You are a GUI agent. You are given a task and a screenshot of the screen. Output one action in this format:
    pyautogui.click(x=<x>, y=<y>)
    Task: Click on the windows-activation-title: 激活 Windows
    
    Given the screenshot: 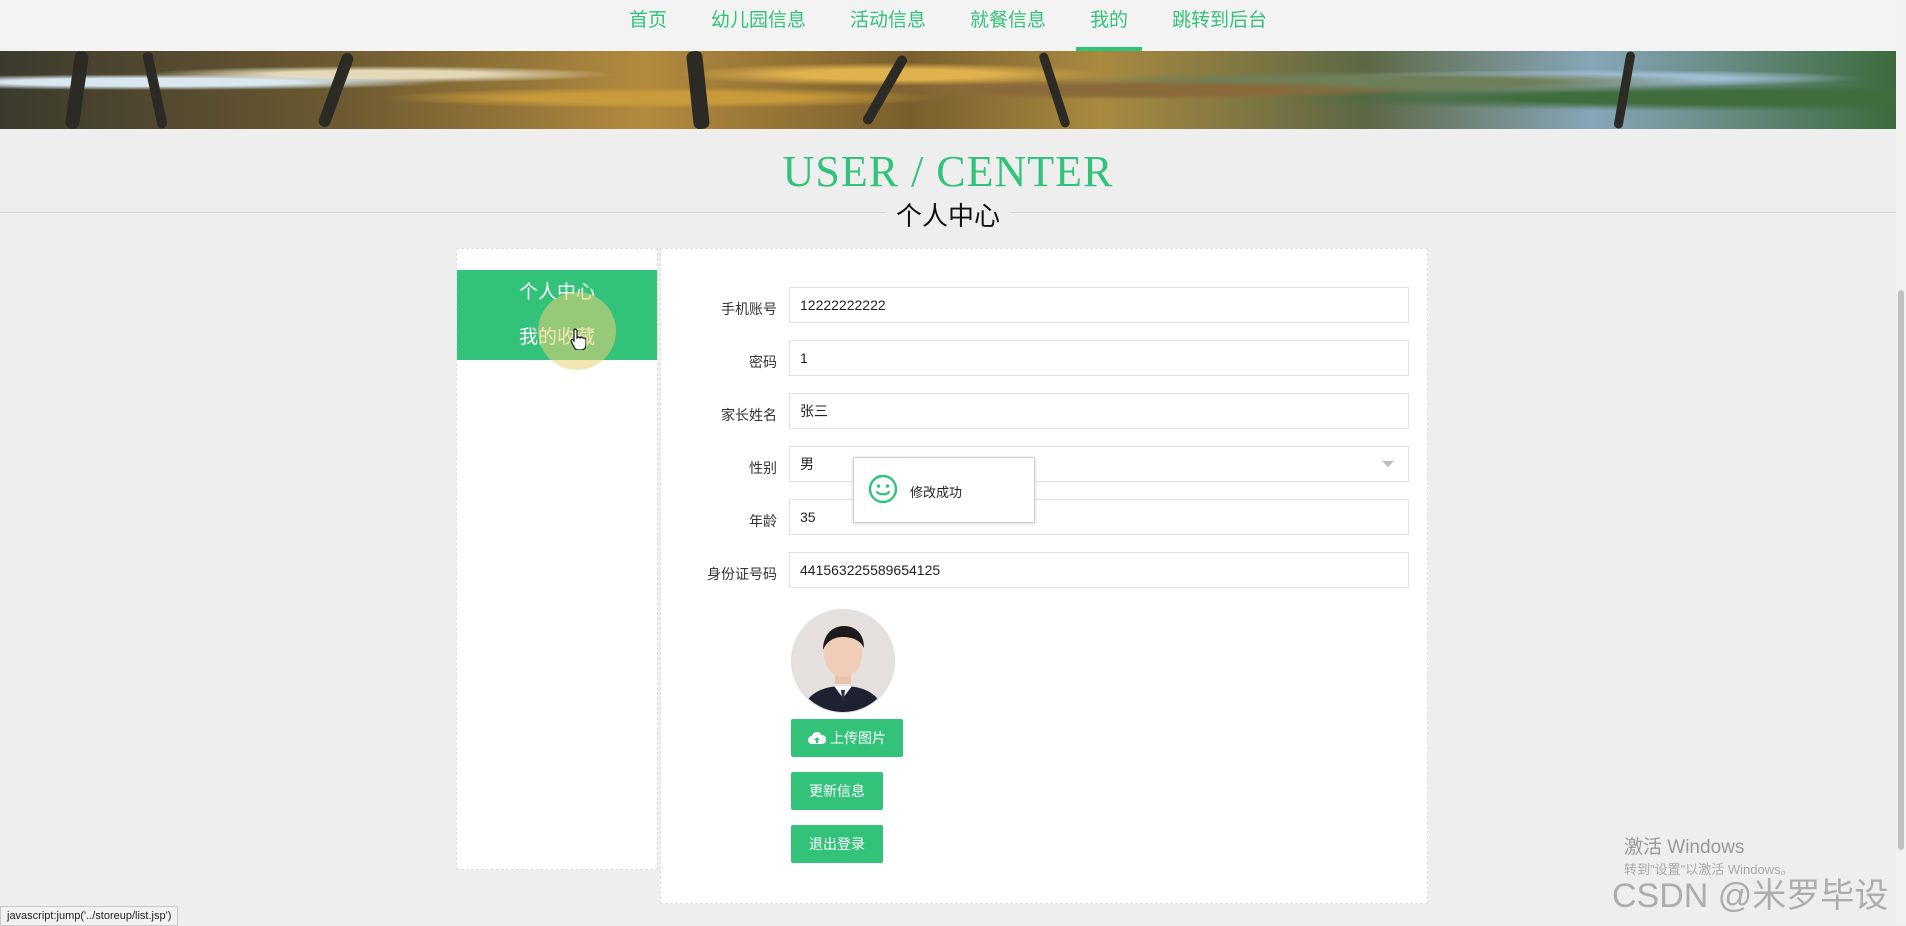 What is the action you would take?
    pyautogui.click(x=1684, y=847)
    